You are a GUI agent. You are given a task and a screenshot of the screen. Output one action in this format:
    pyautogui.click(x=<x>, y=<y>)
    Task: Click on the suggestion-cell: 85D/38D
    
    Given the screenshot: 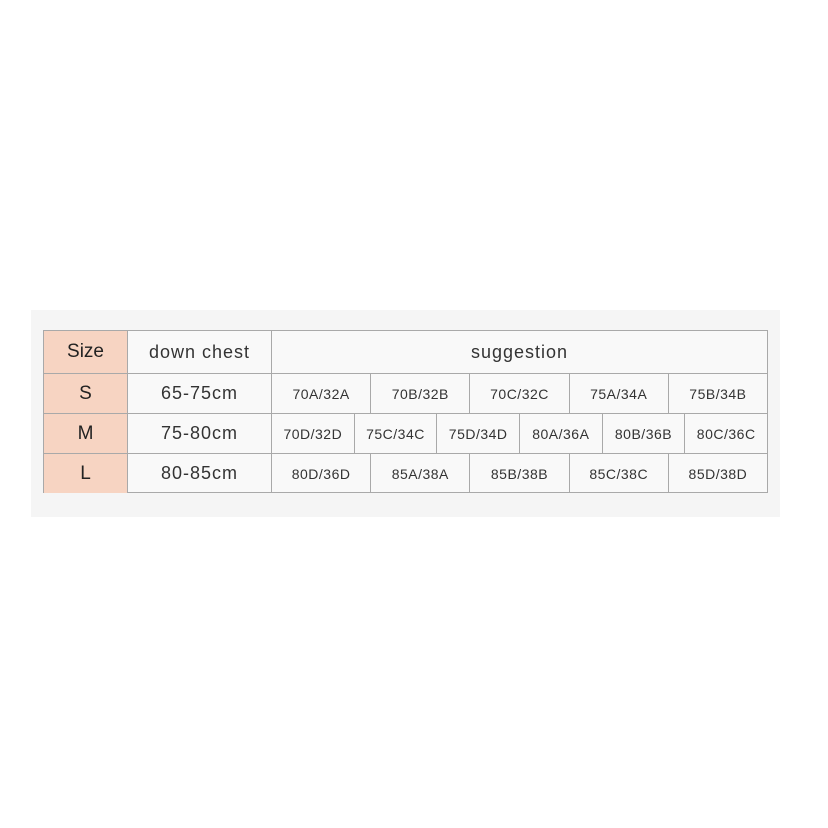 What is the action you would take?
    pyautogui.click(x=718, y=473)
    